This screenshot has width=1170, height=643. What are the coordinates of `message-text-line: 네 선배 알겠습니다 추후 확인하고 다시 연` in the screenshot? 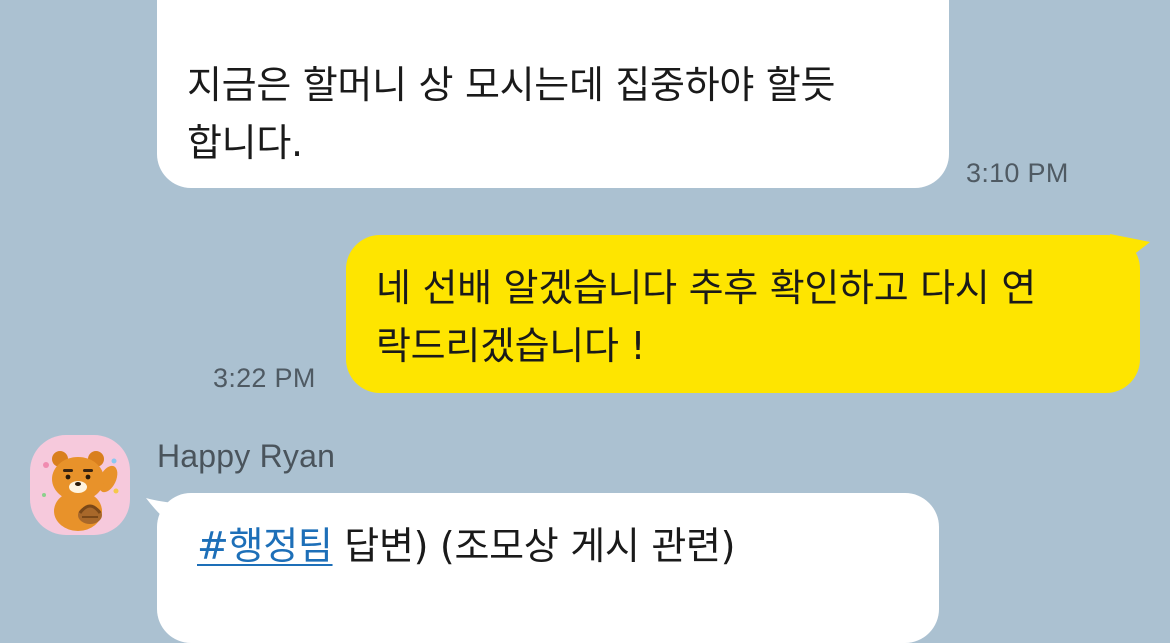 It's located at (706, 288).